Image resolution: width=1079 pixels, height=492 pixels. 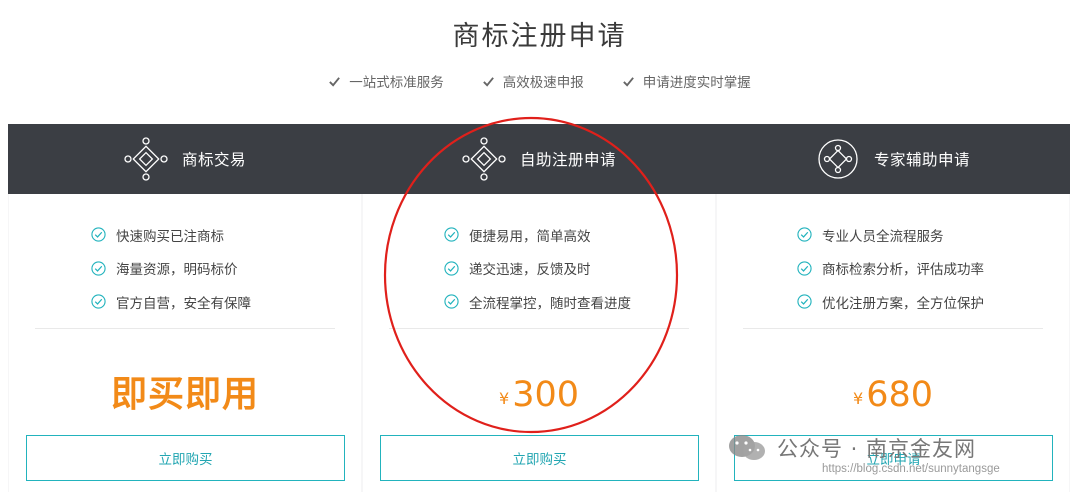 What do you see at coordinates (177, 270) in the screenshot?
I see `benefit-label: 海量资源，明码标价` at bounding box center [177, 270].